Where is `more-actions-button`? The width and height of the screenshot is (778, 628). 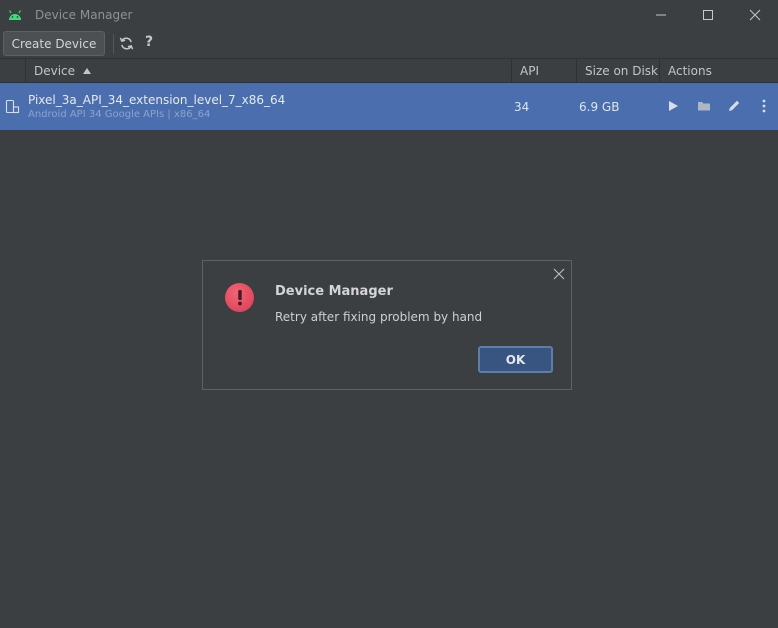 more-actions-button is located at coordinates (764, 106).